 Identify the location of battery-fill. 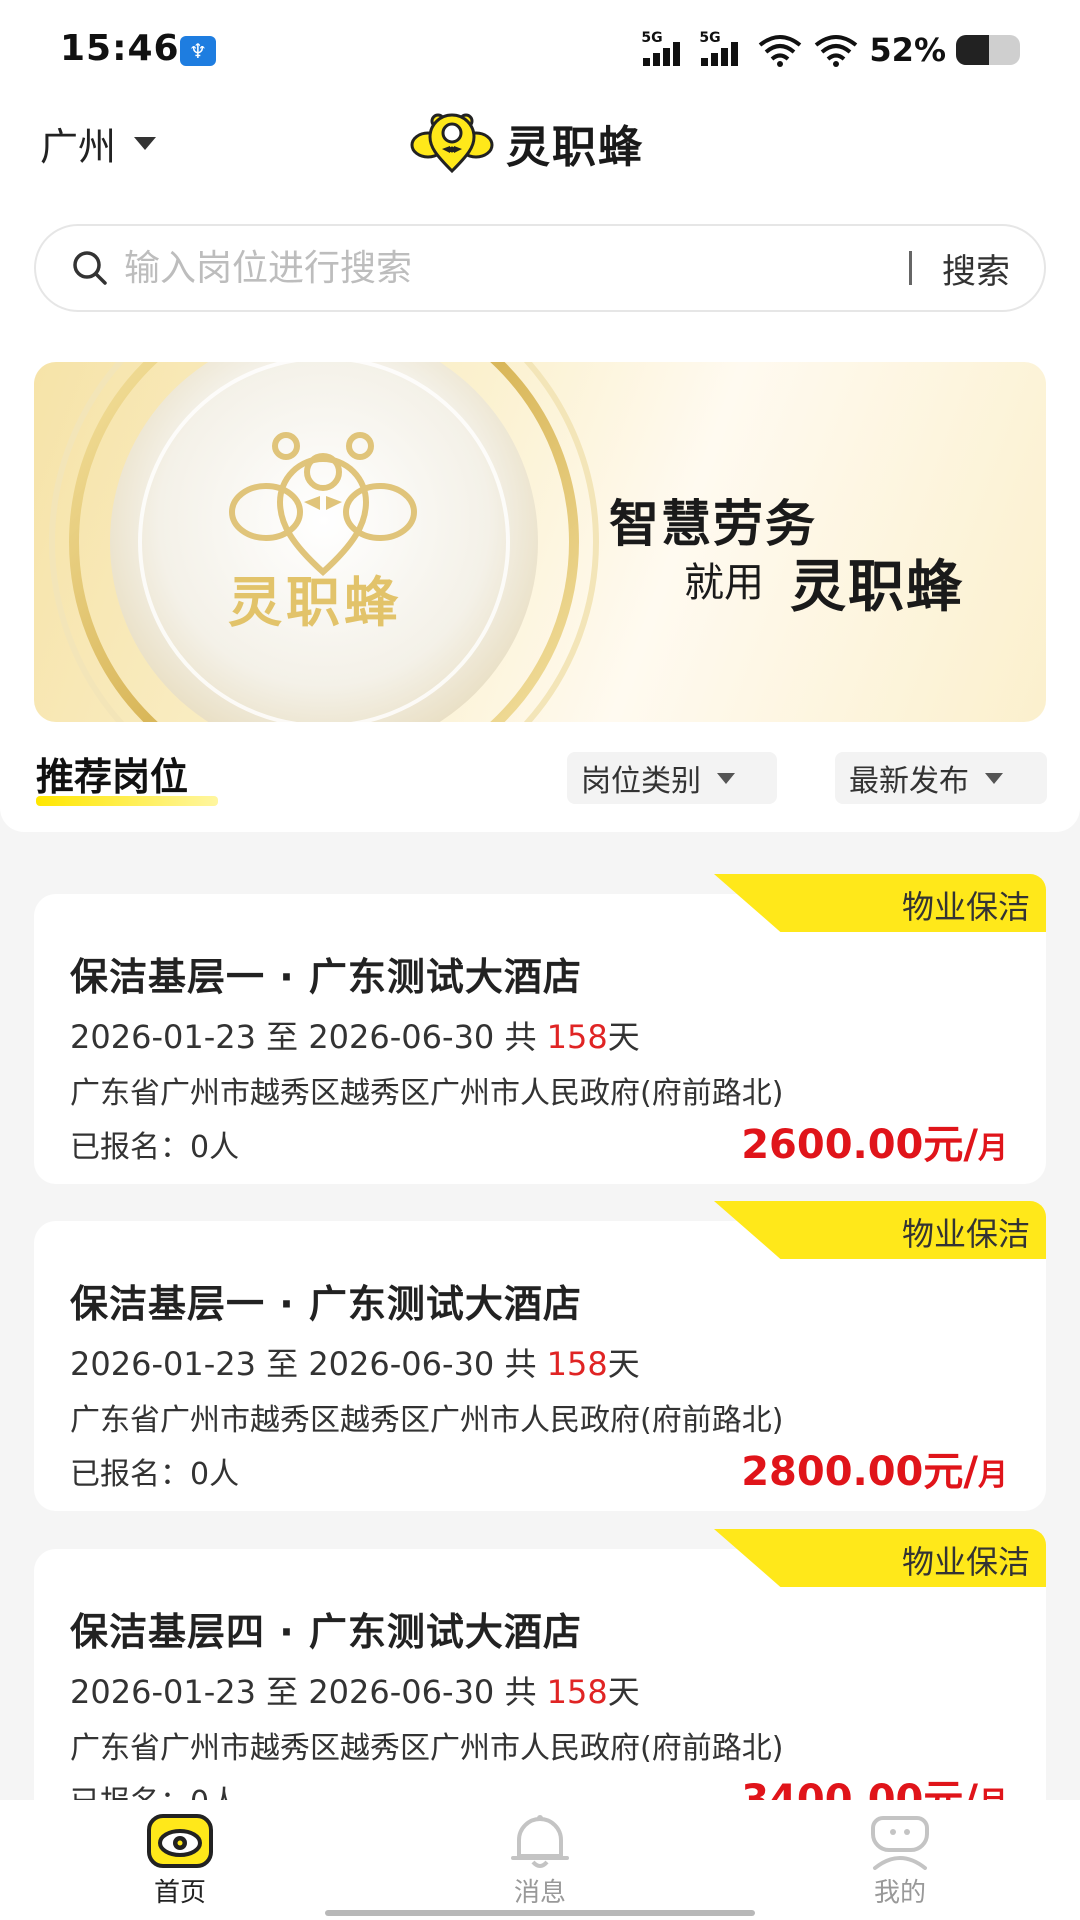
(973, 50).